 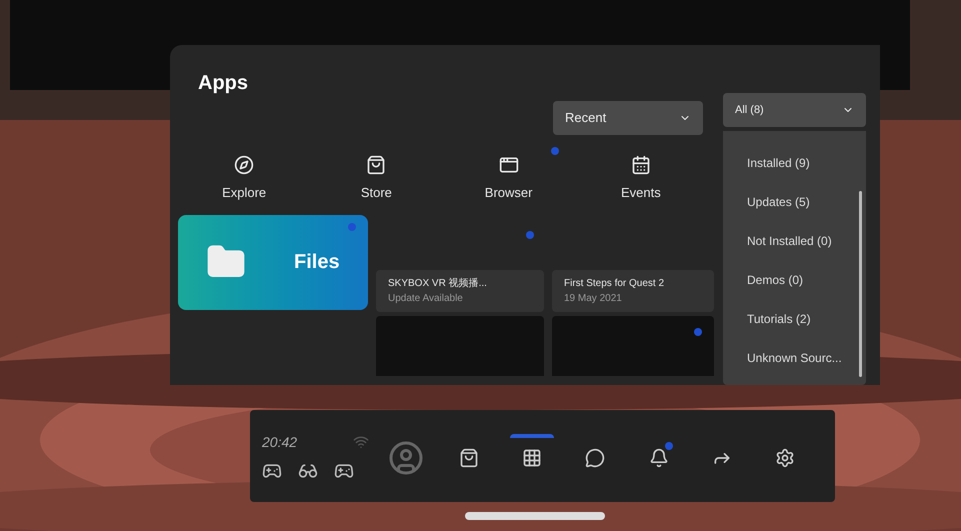 I want to click on sort-dropdown: Recent, so click(x=628, y=118).